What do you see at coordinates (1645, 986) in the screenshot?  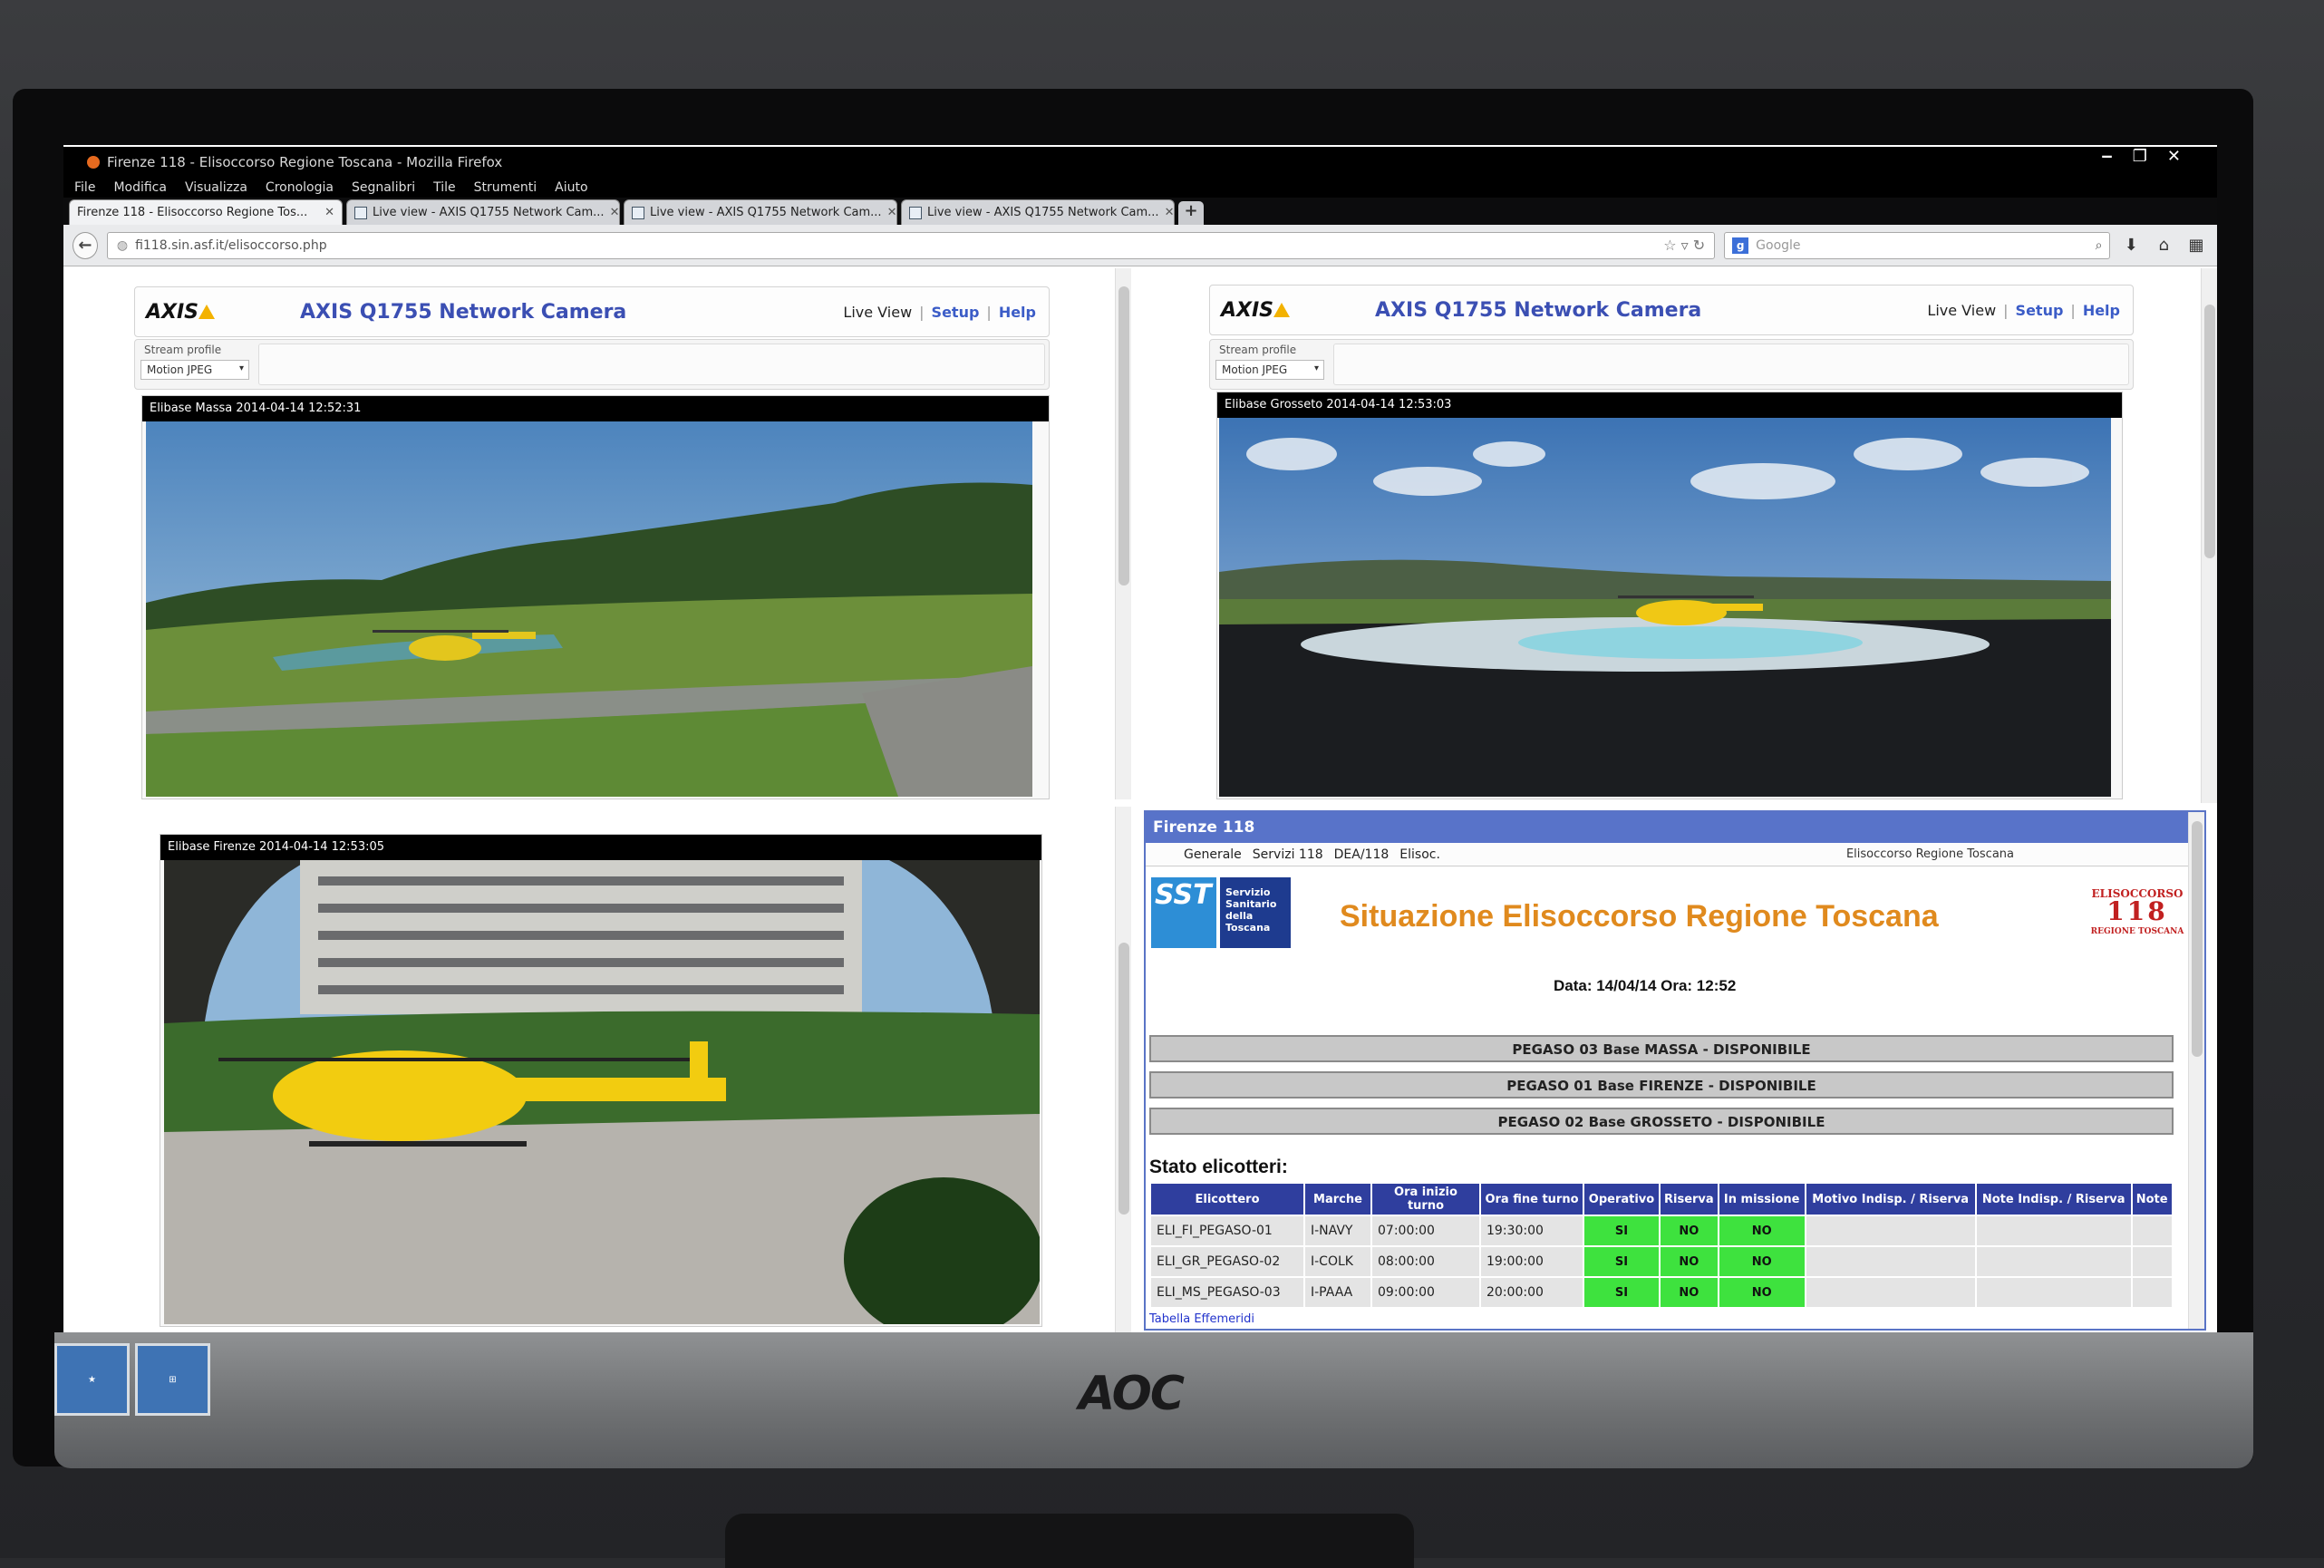 I see `date-time: Data: 14/04/14 Ora: 12:52` at bounding box center [1645, 986].